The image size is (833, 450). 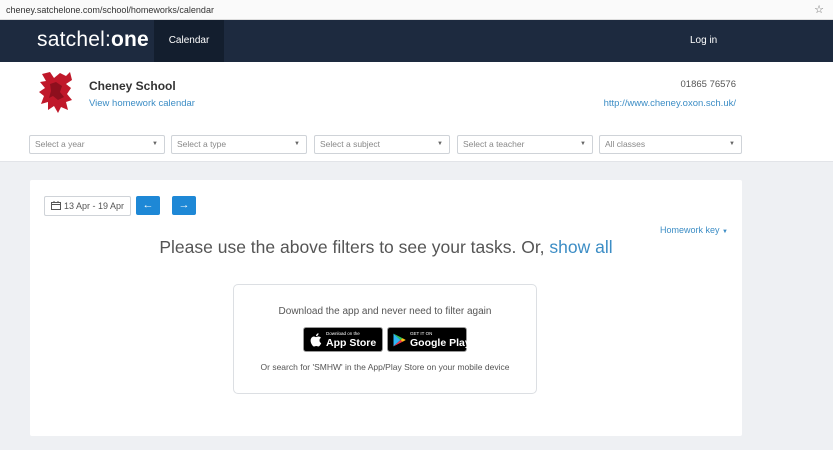 I want to click on homework-key-dropdown: Homework key ▼, so click(x=694, y=230).